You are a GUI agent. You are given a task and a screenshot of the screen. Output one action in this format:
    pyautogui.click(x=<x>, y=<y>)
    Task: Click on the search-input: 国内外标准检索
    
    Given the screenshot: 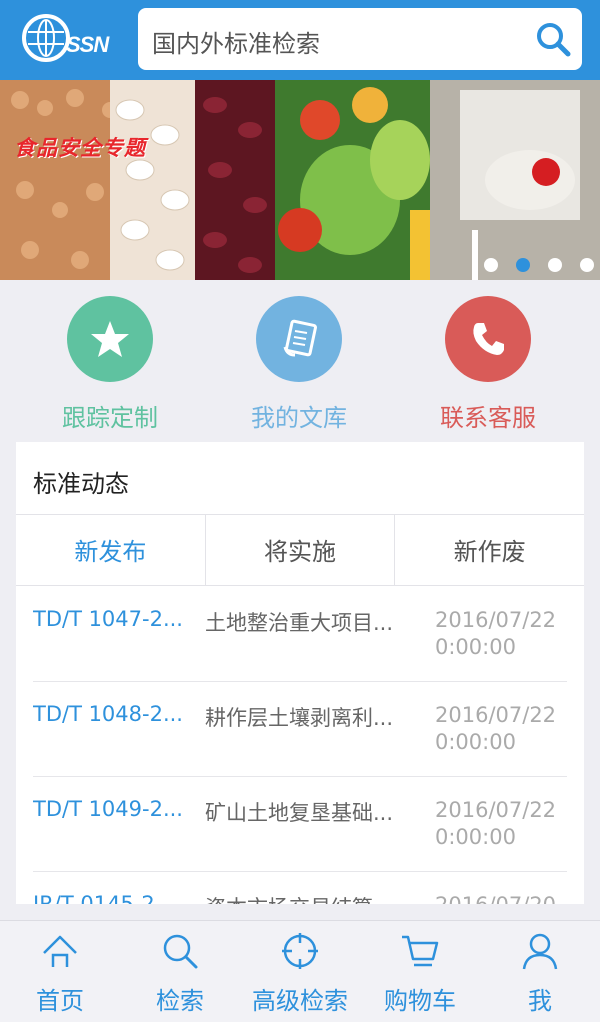 What is the action you would take?
    pyautogui.click(x=360, y=39)
    